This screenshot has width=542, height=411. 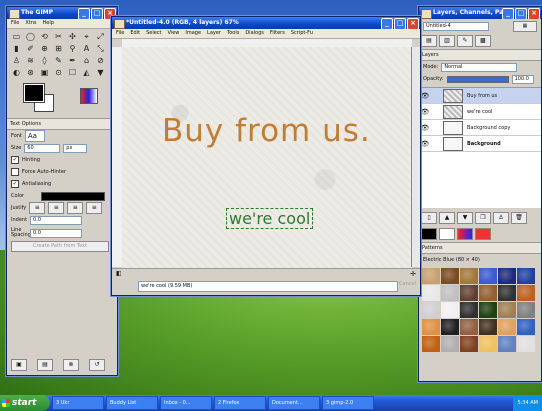 I want to click on image-menu-image: Image, so click(x=193, y=33).